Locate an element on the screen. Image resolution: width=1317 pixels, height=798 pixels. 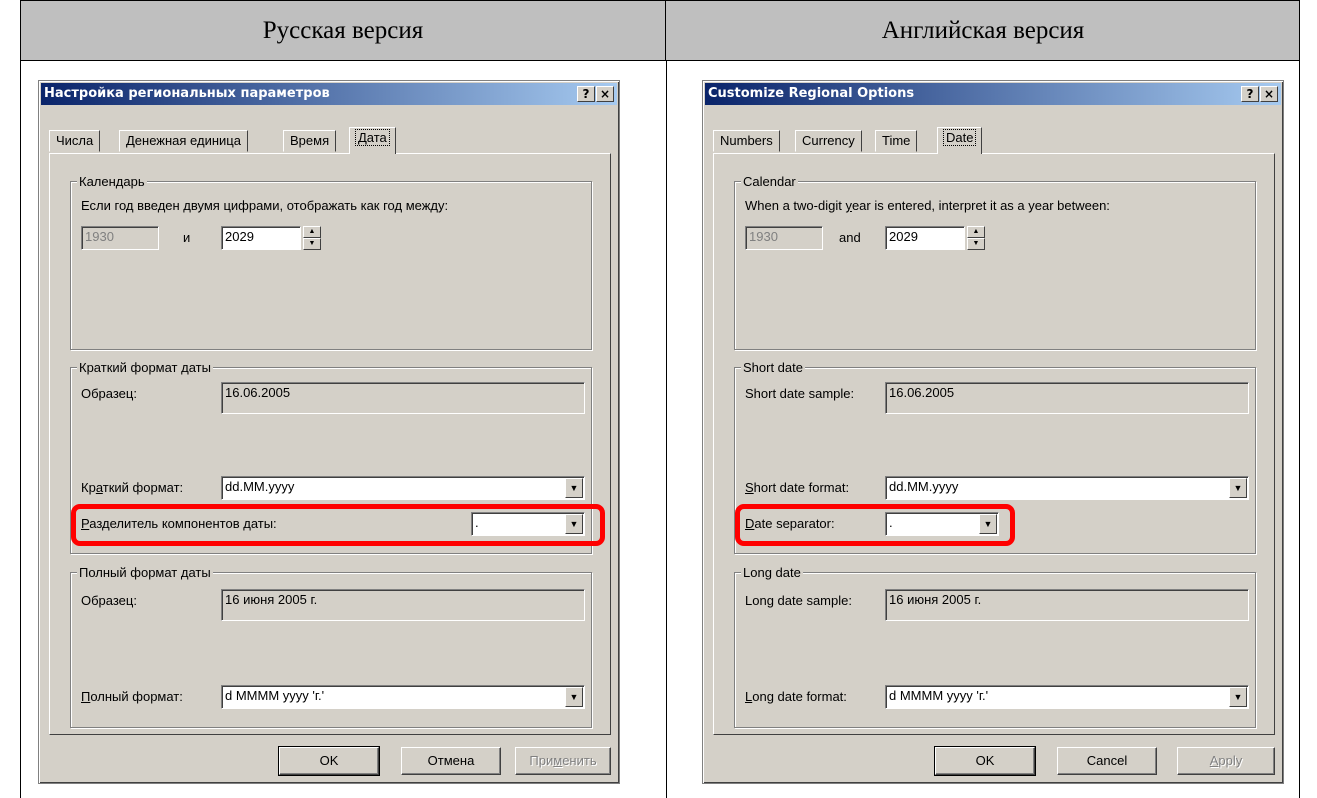
calendar-group-title: Calendar is located at coordinates (769, 181).